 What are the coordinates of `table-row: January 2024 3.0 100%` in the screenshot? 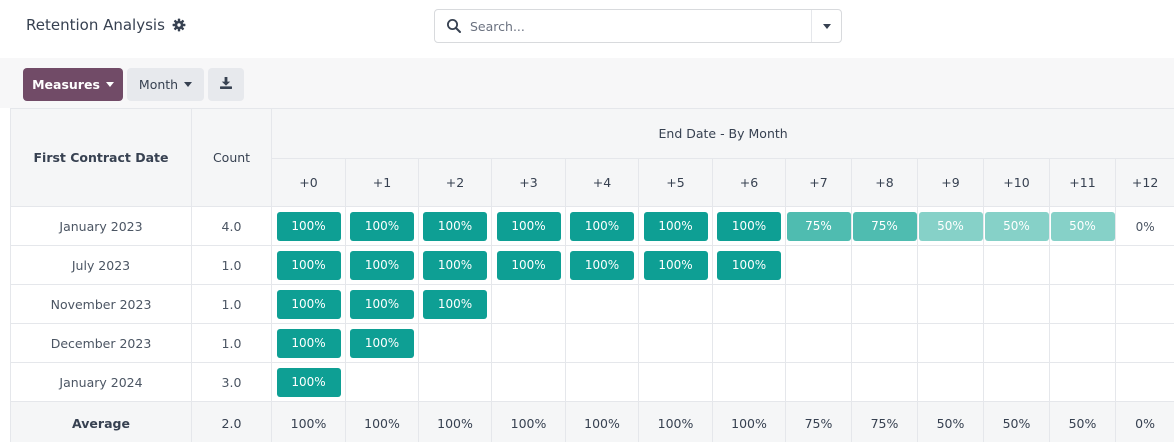 It's located at (592, 382).